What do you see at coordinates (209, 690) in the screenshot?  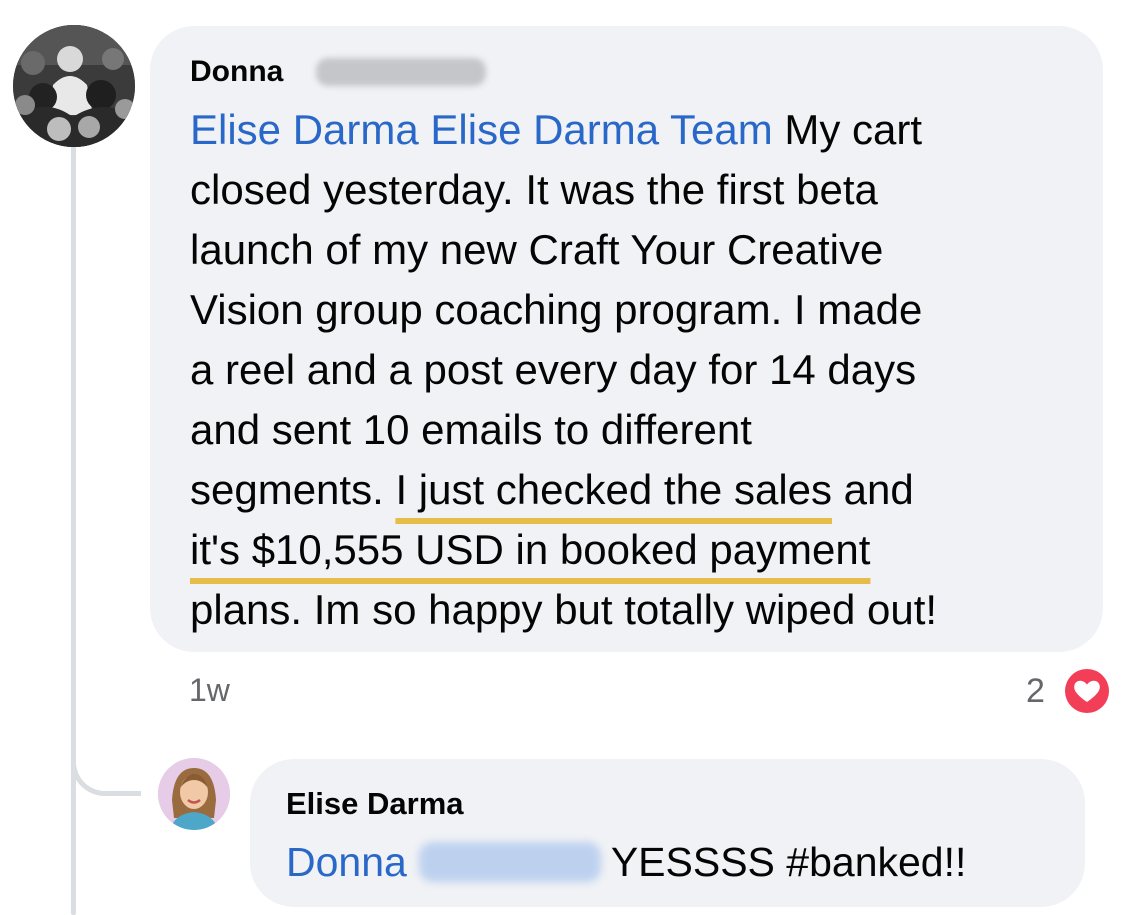 I see `comment-timestamp: 1w` at bounding box center [209, 690].